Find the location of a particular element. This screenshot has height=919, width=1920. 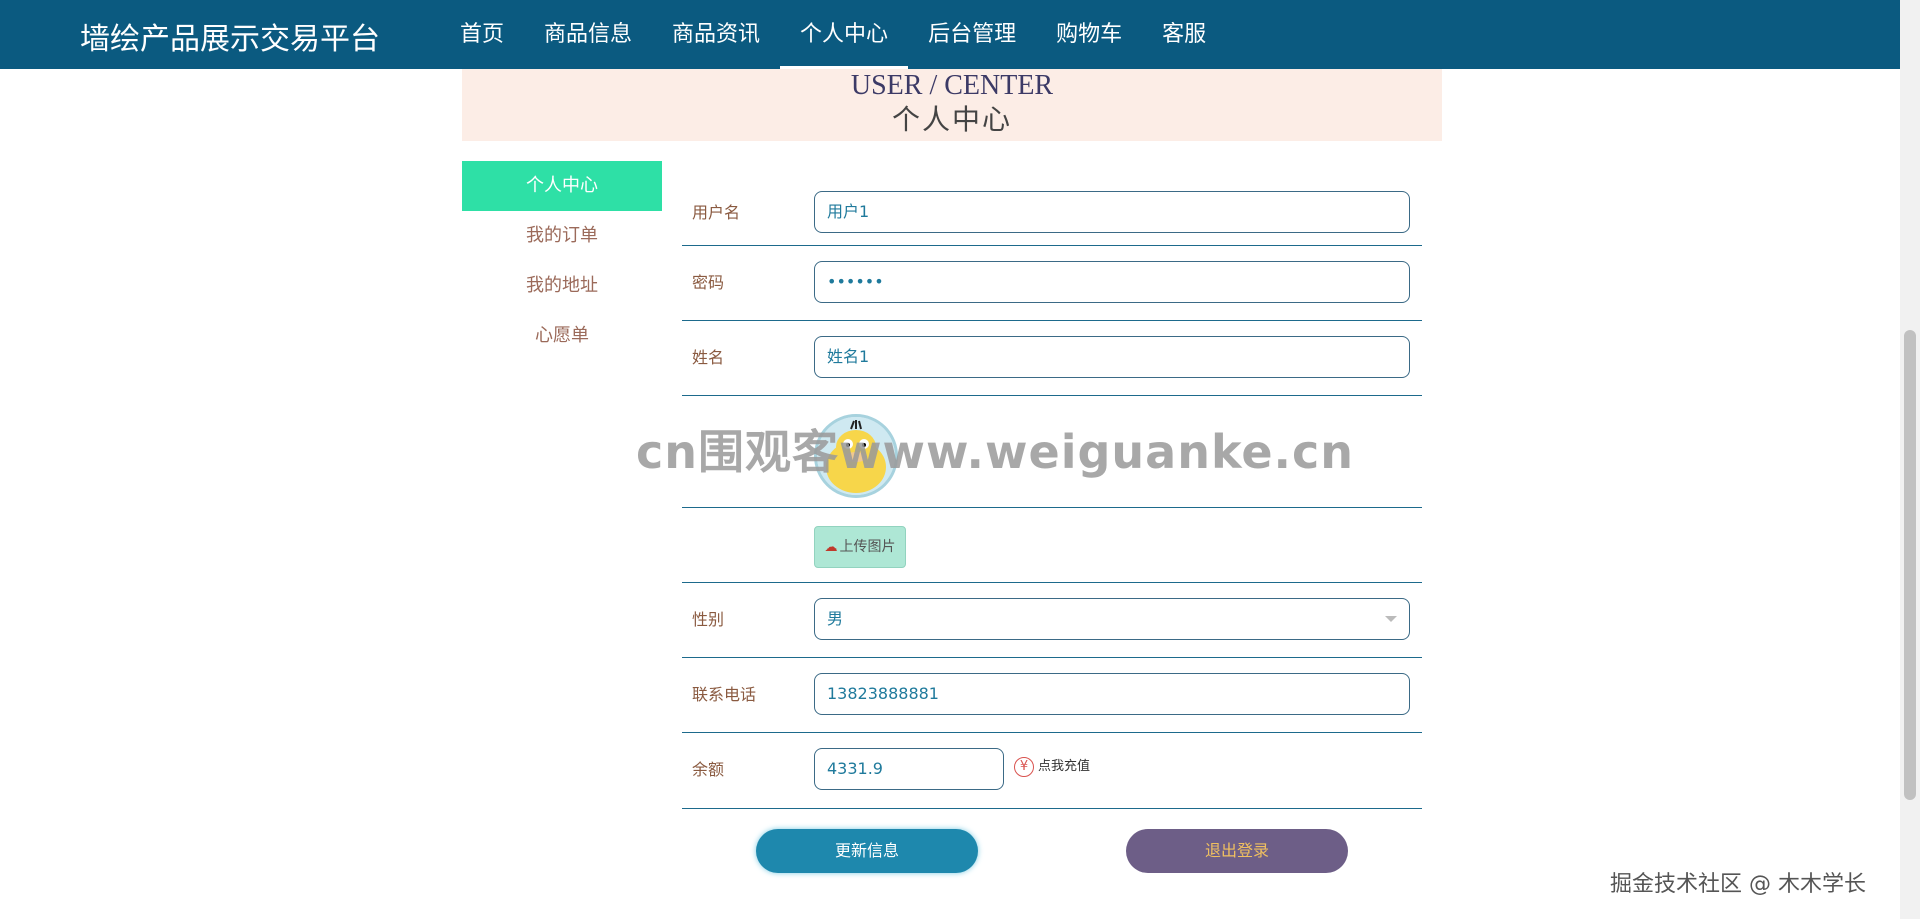

gender-select: 男 is located at coordinates (1112, 619).